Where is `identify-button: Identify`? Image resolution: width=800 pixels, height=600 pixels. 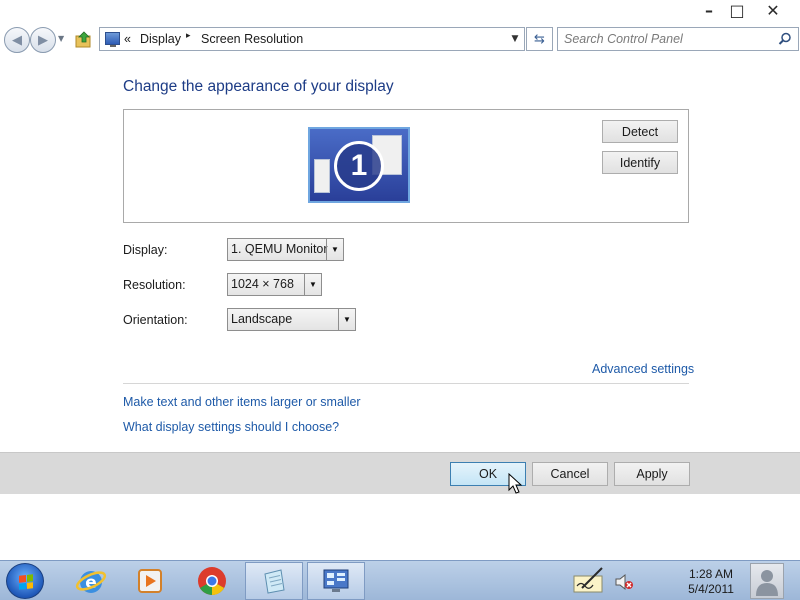
identify-button: Identify is located at coordinates (640, 162).